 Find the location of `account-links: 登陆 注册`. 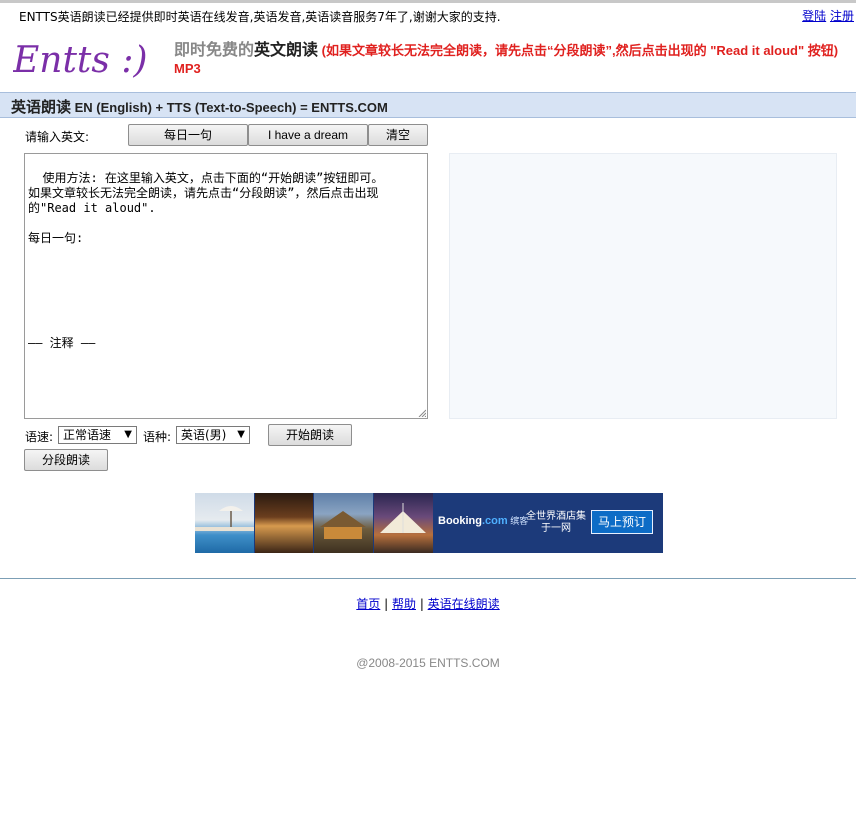

account-links: 登陆 注册 is located at coordinates (828, 15).